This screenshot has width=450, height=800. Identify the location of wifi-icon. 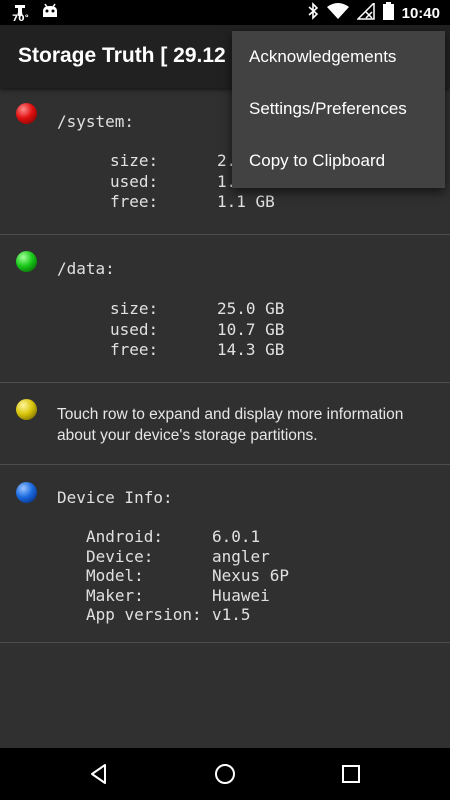
(337, 13).